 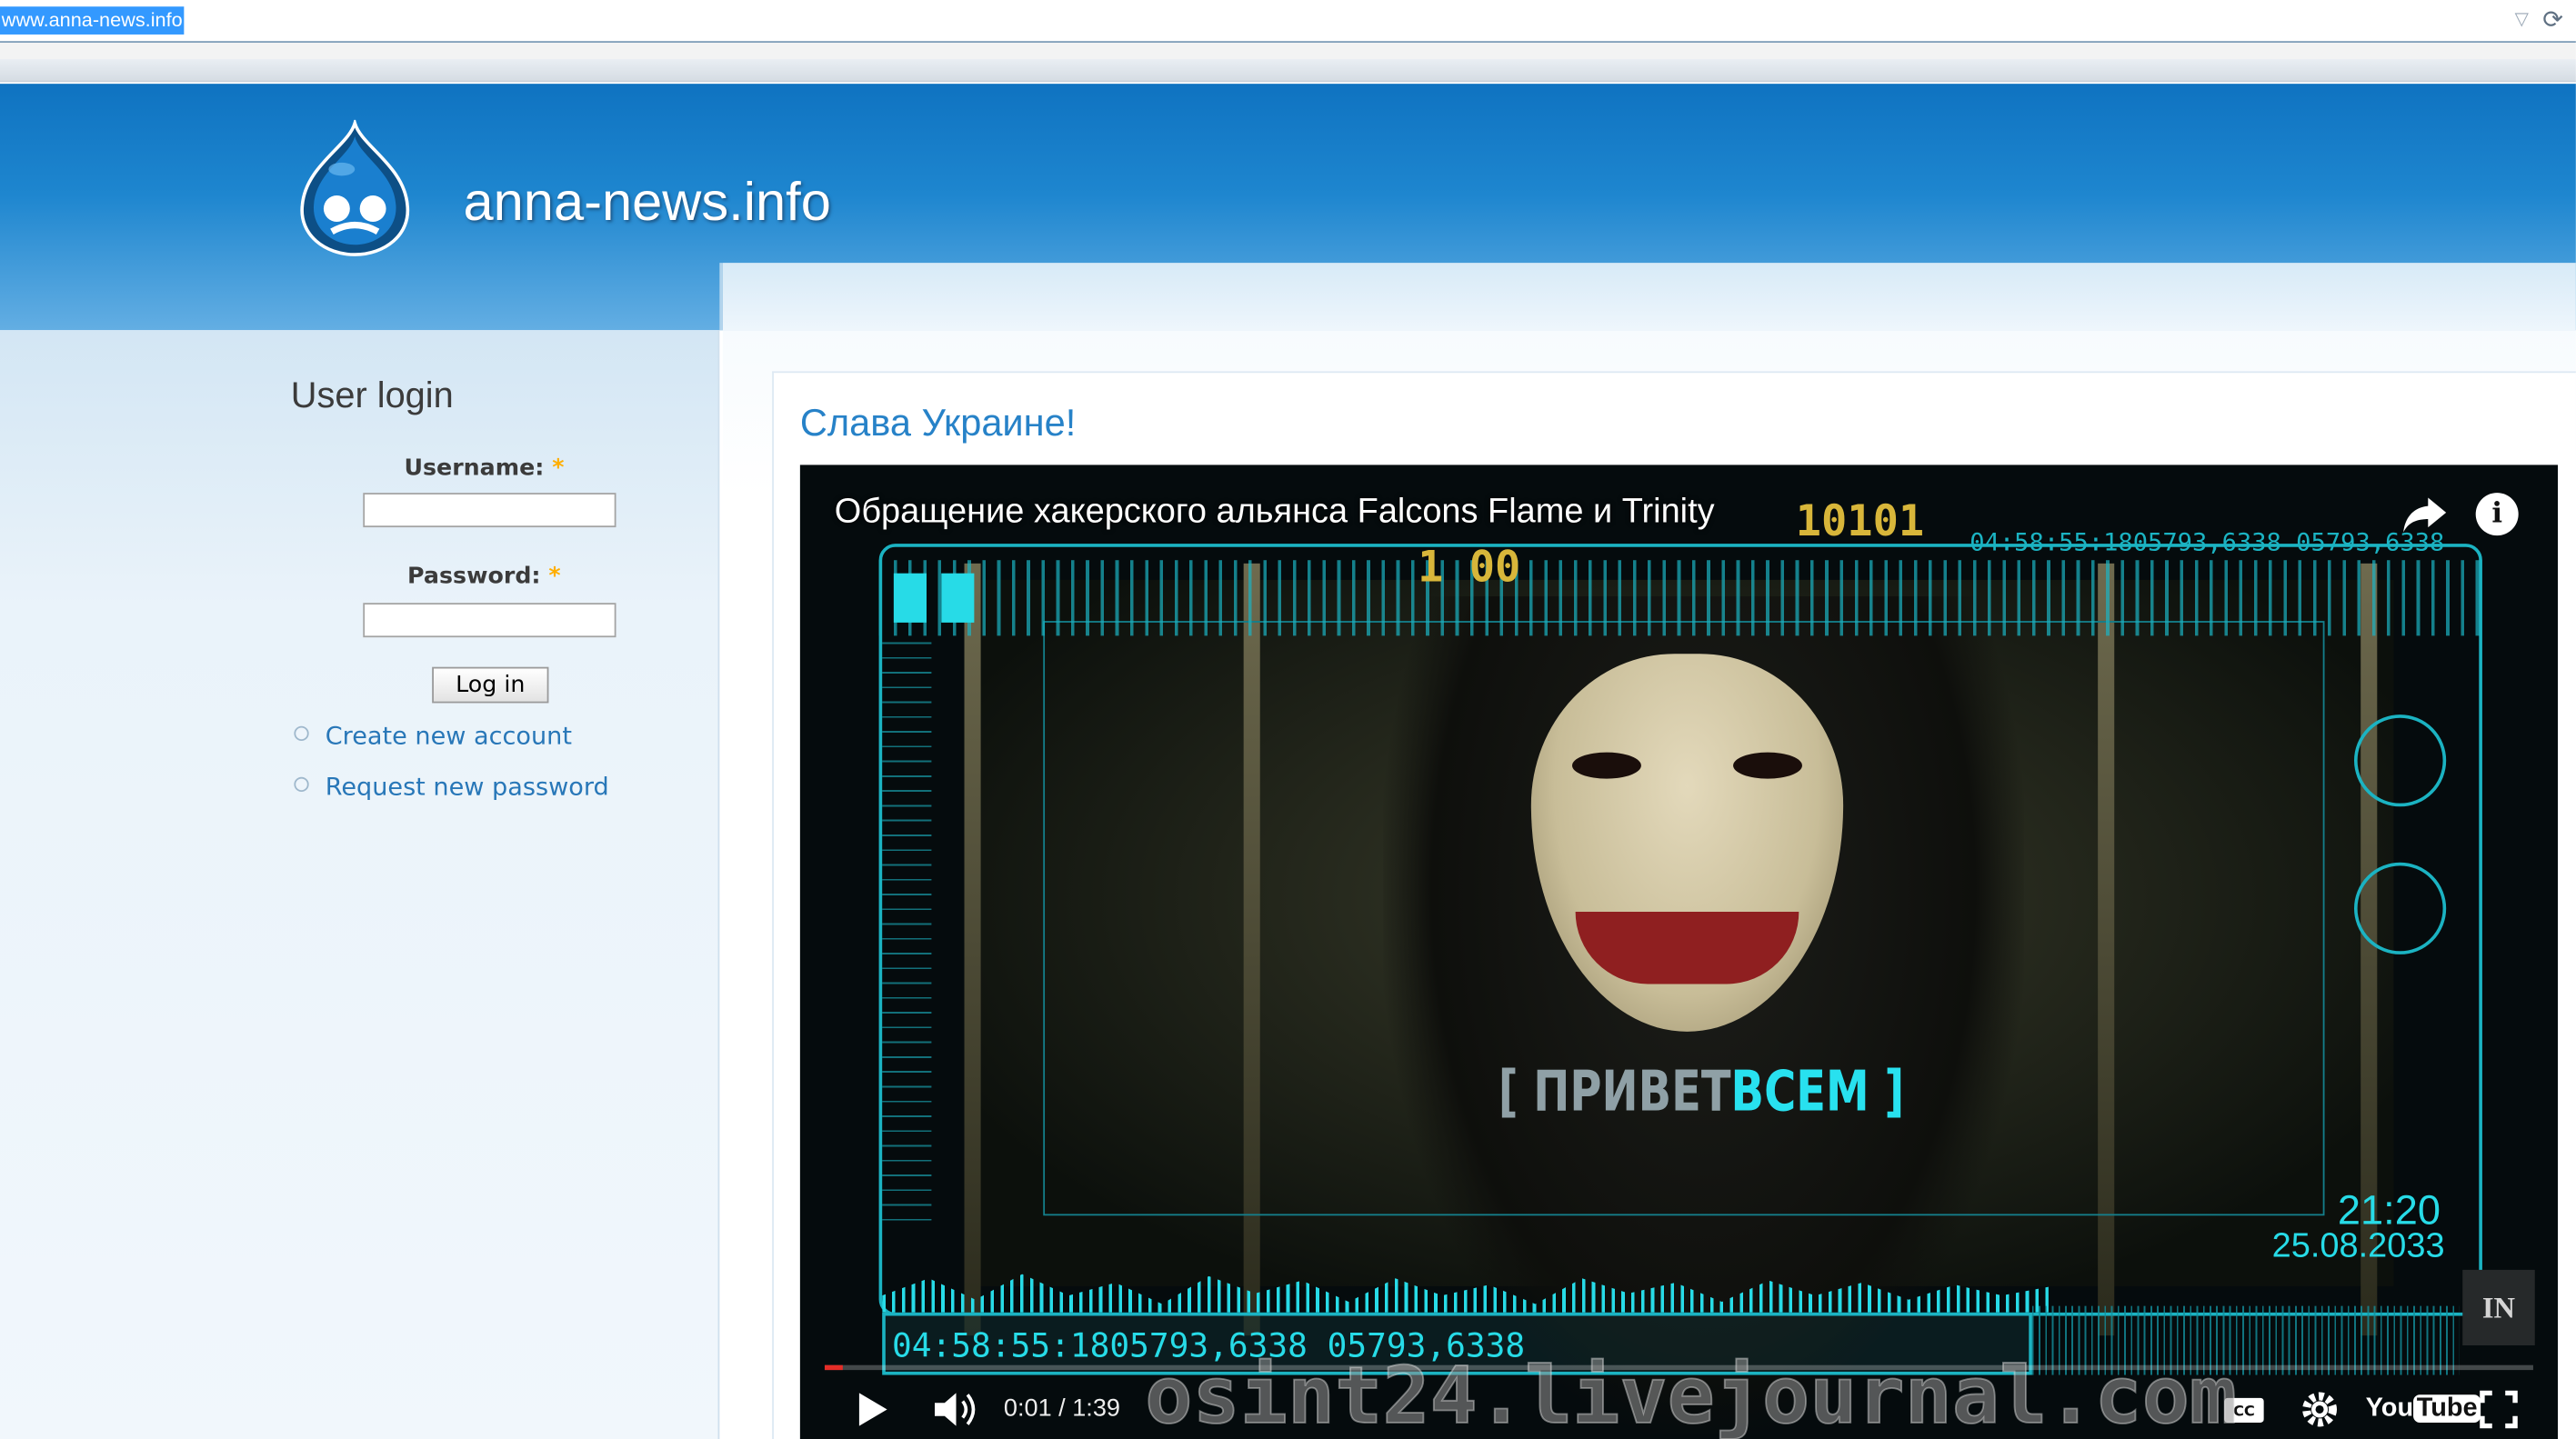 What do you see at coordinates (1614, 1092) in the screenshot?
I see `video-greeting-part1: [ ПРИВЕТ` at bounding box center [1614, 1092].